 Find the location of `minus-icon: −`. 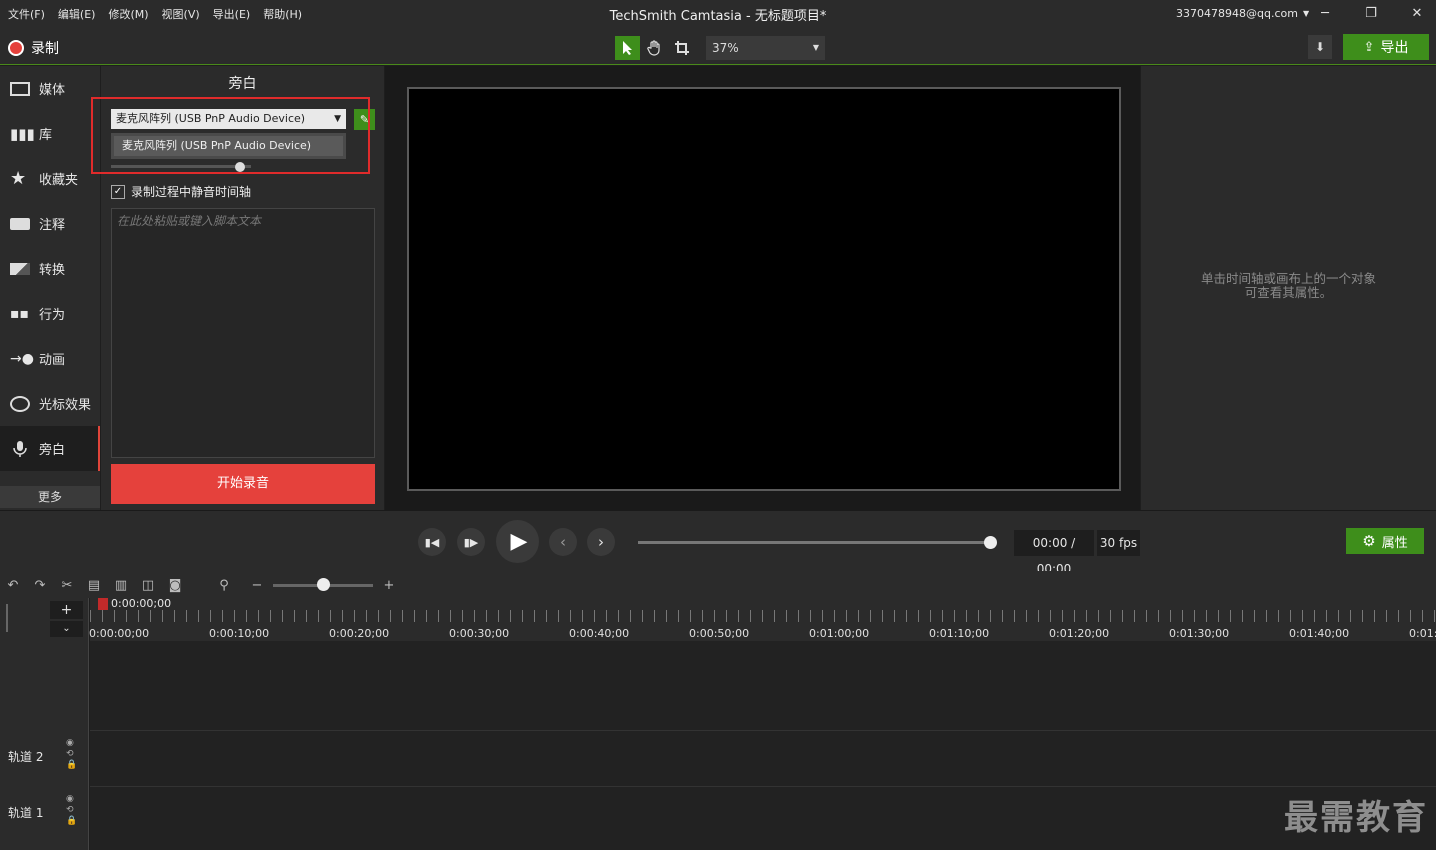

minus-icon: − is located at coordinates (257, 585).